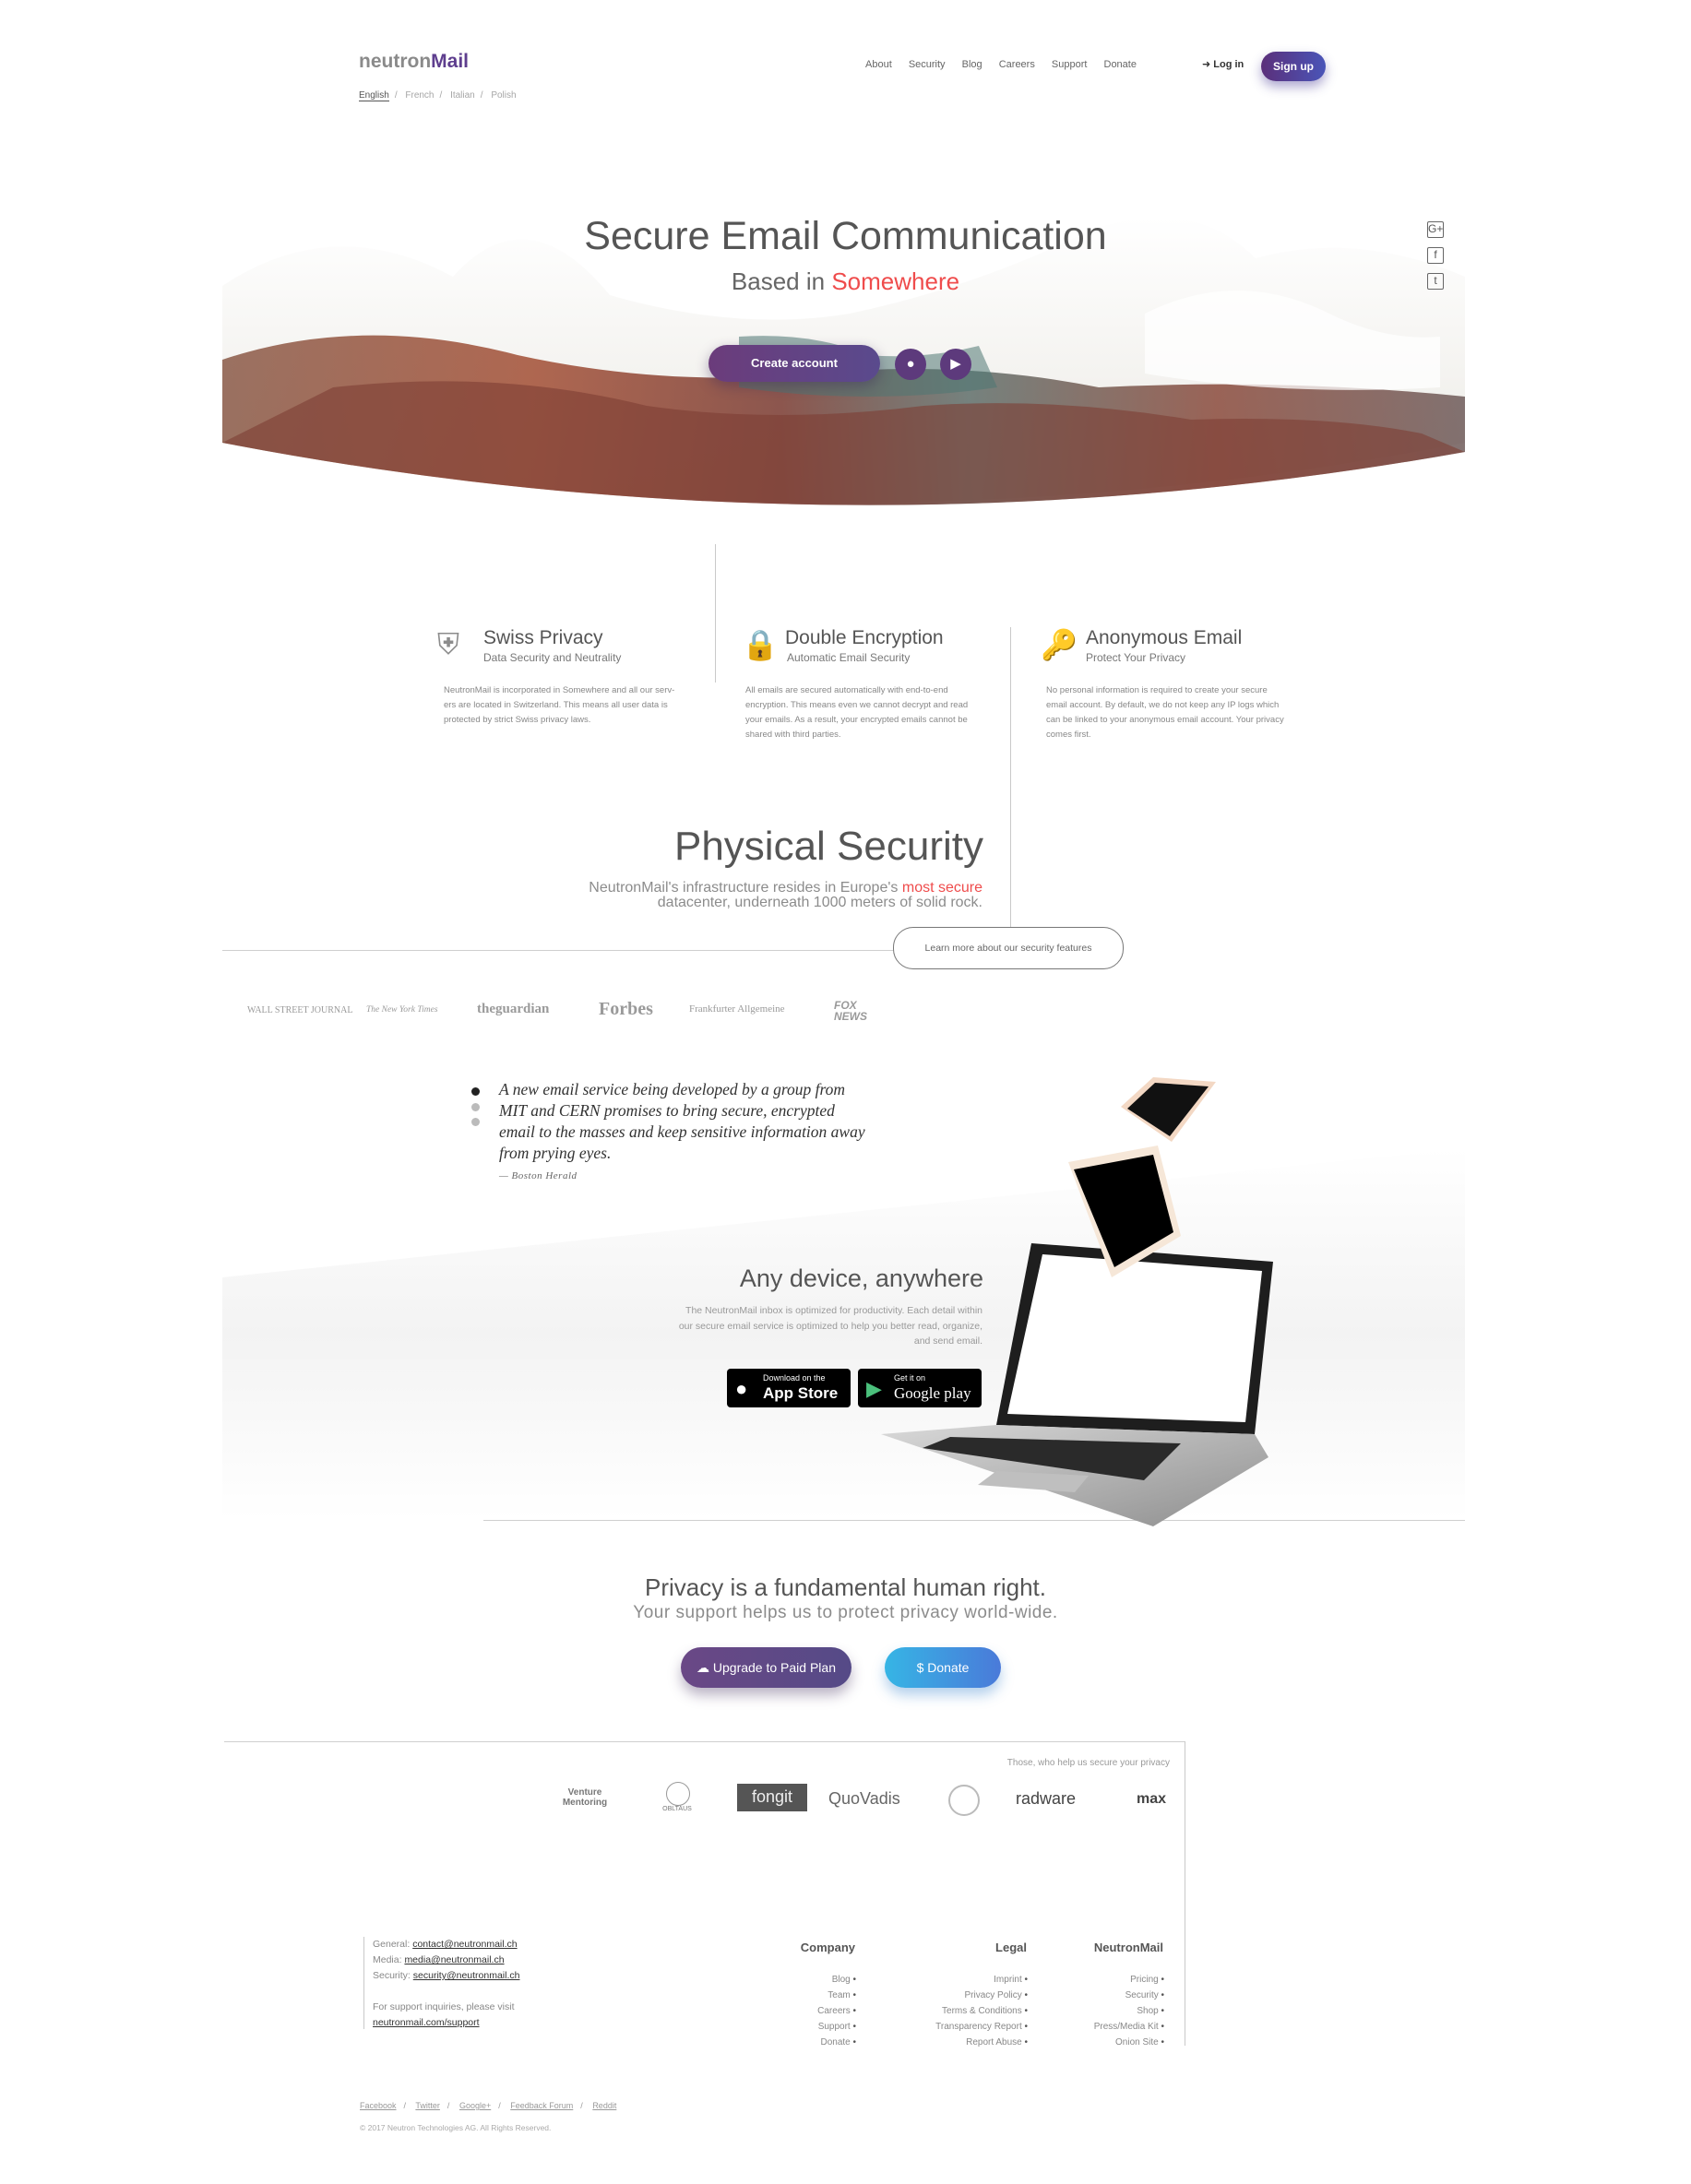 The width and height of the screenshot is (1691, 2184). Describe the element at coordinates (374, 95) in the screenshot. I see `lang-english: English` at that location.